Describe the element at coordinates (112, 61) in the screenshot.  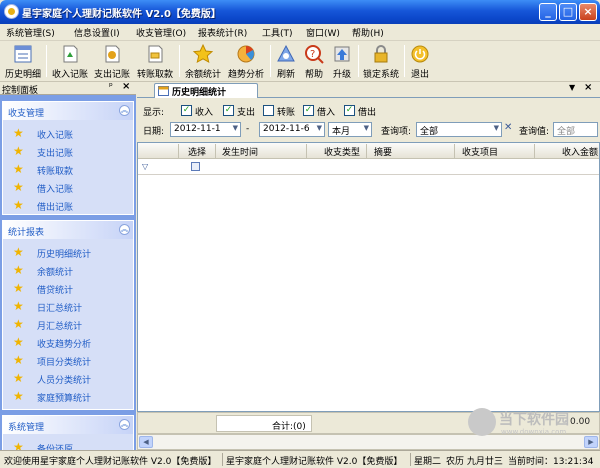
I see `expense-entry-button: 支出记账` at that location.